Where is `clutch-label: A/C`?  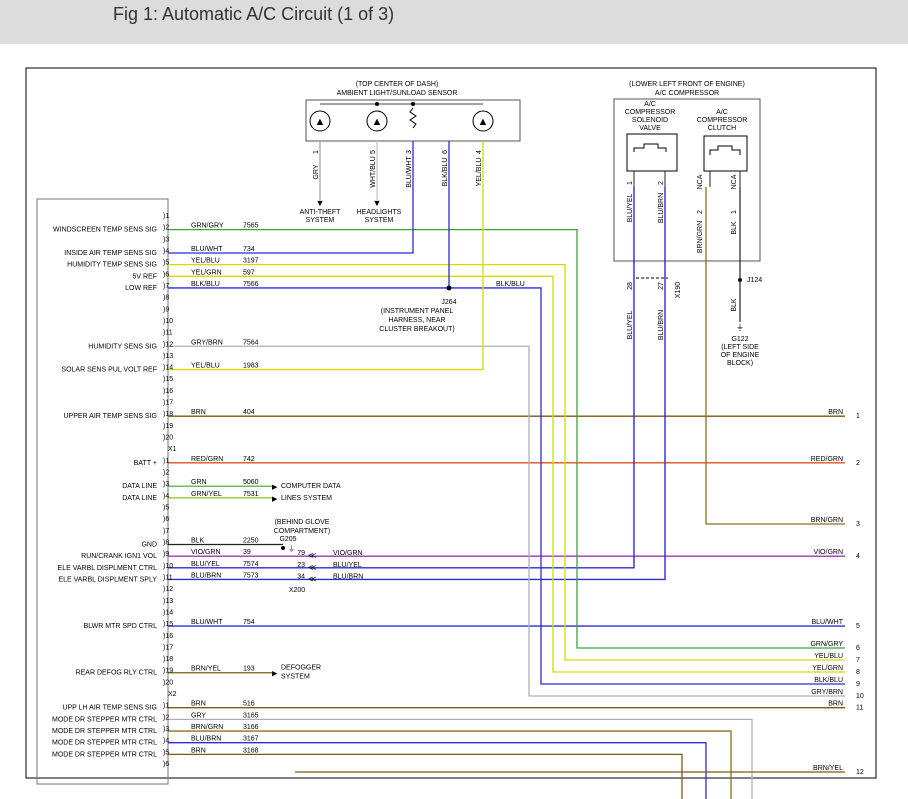
clutch-label: A/C is located at coordinates (722, 112).